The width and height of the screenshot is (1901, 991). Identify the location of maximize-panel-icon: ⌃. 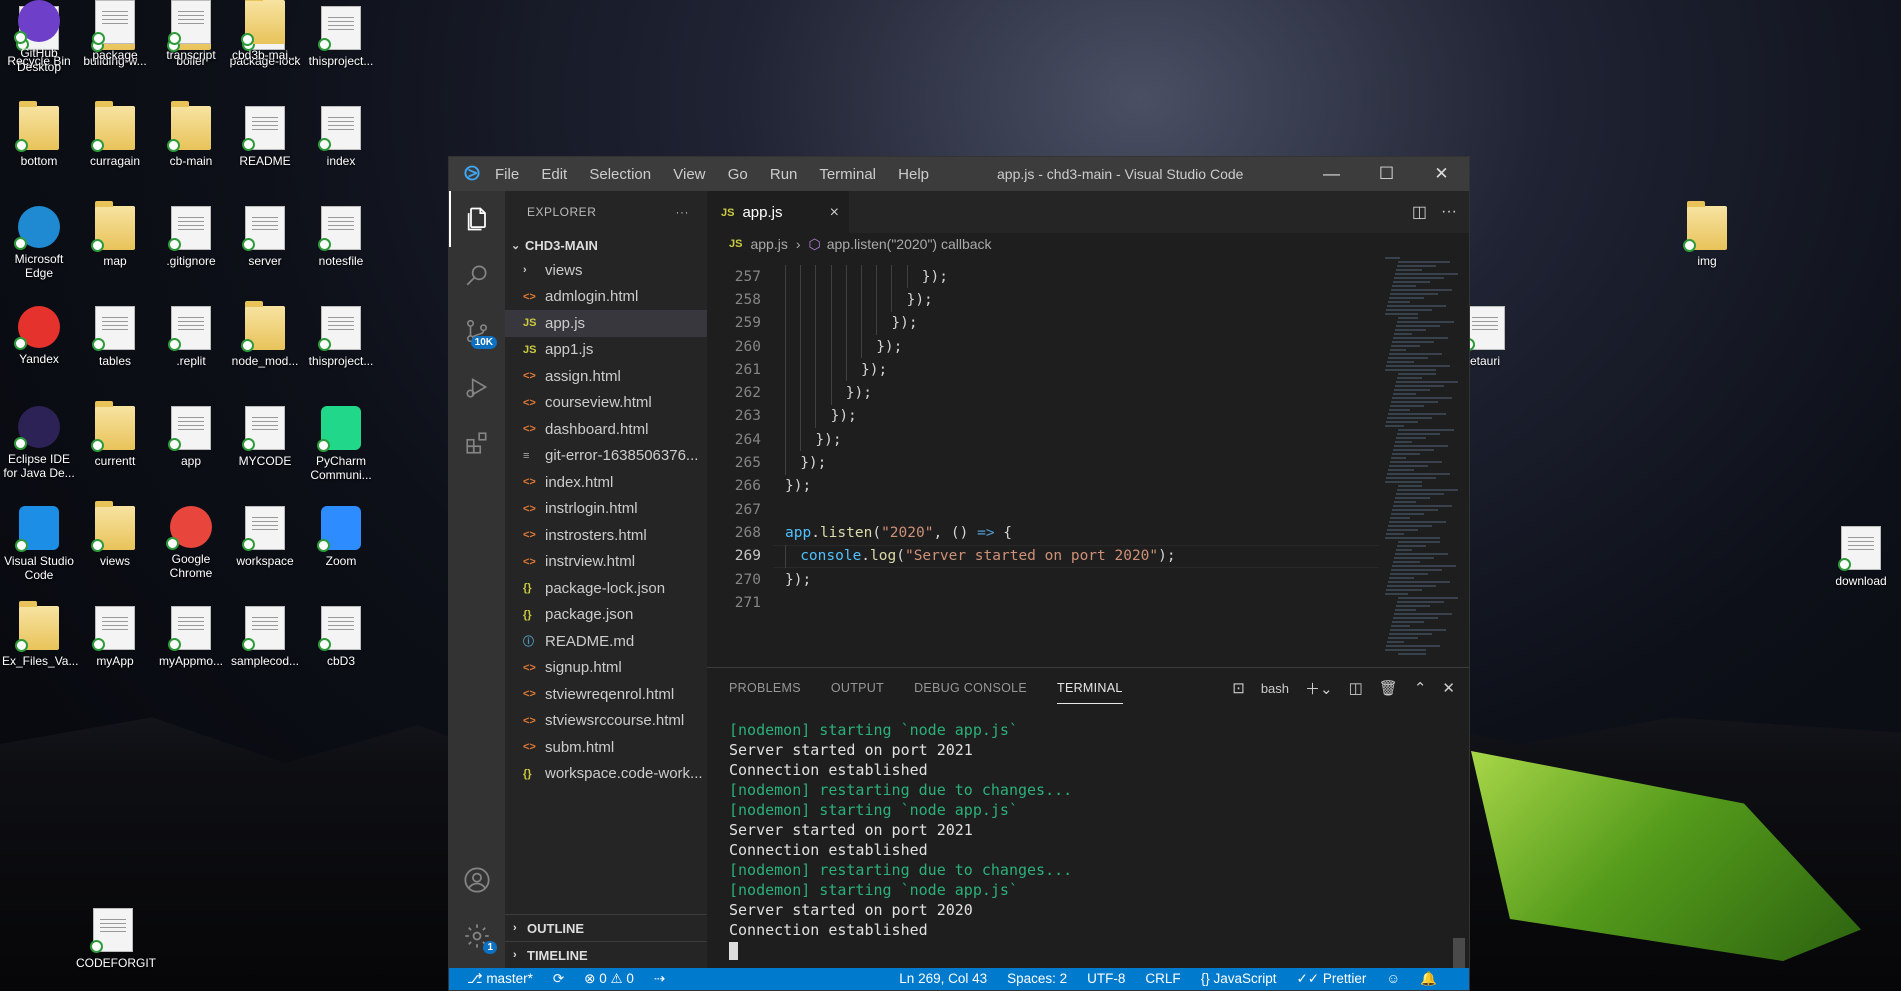
(1420, 688).